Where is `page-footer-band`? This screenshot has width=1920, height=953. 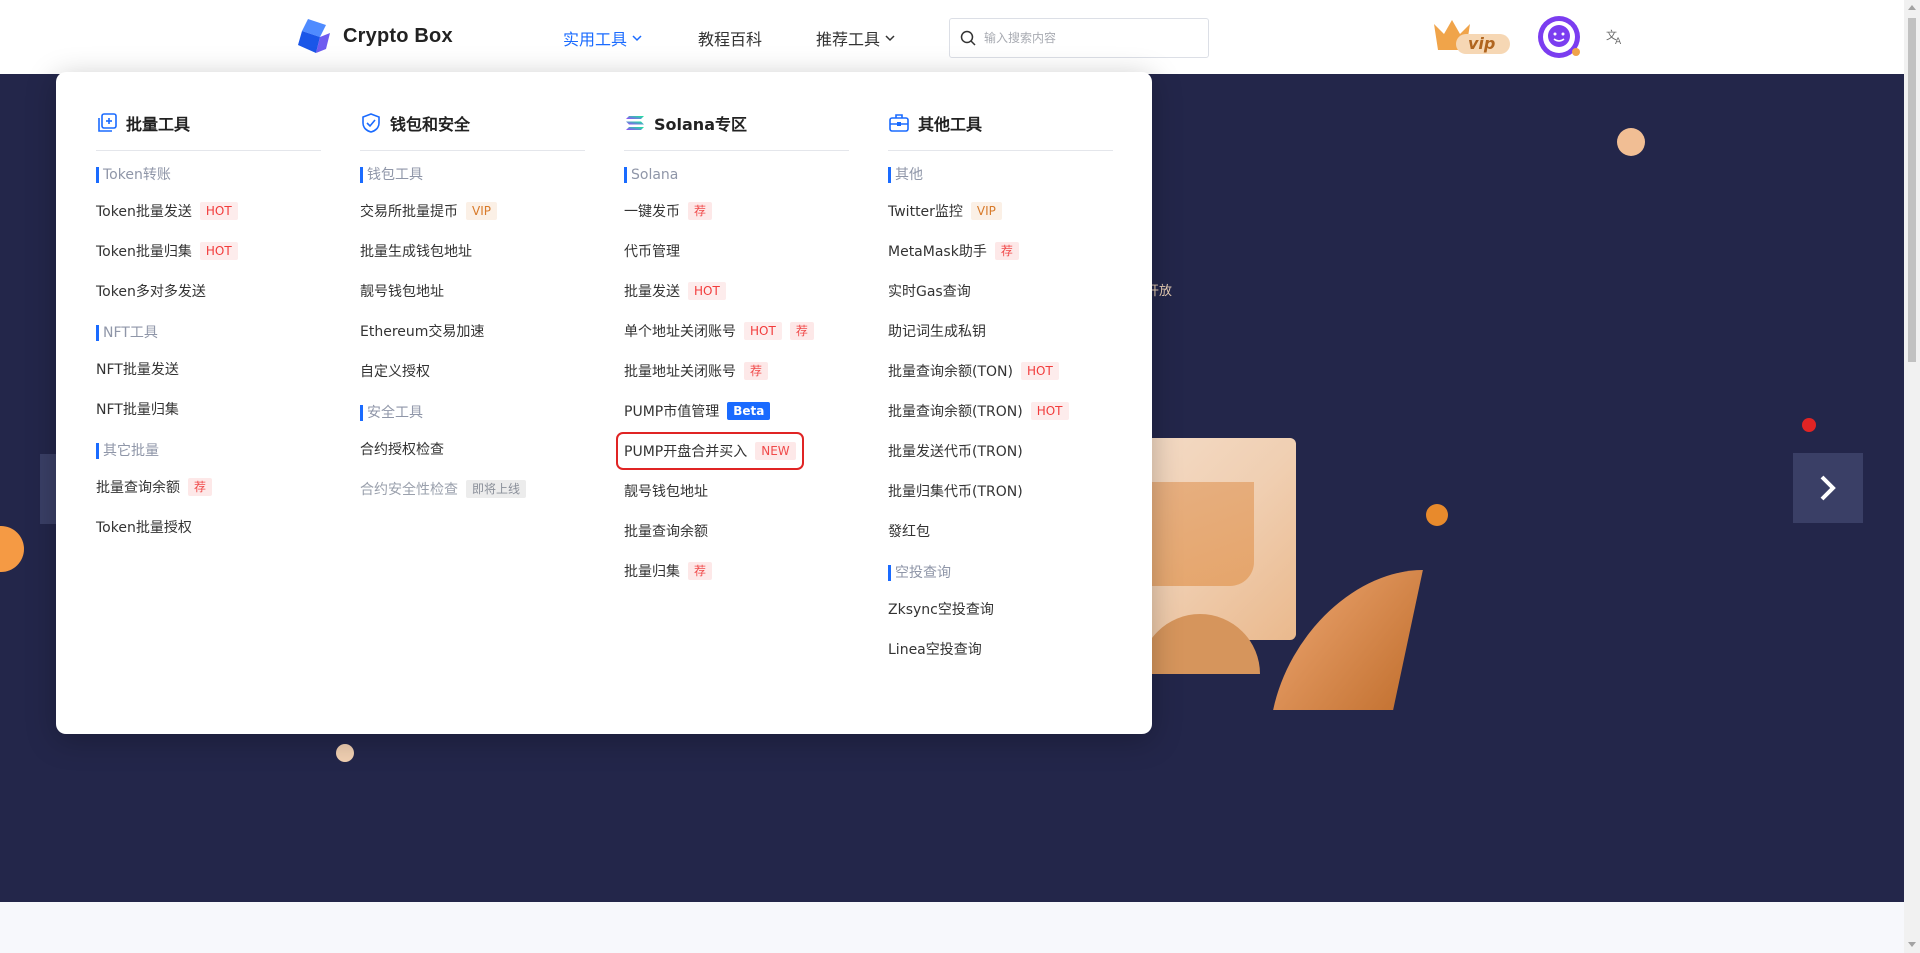 page-footer-band is located at coordinates (952, 927).